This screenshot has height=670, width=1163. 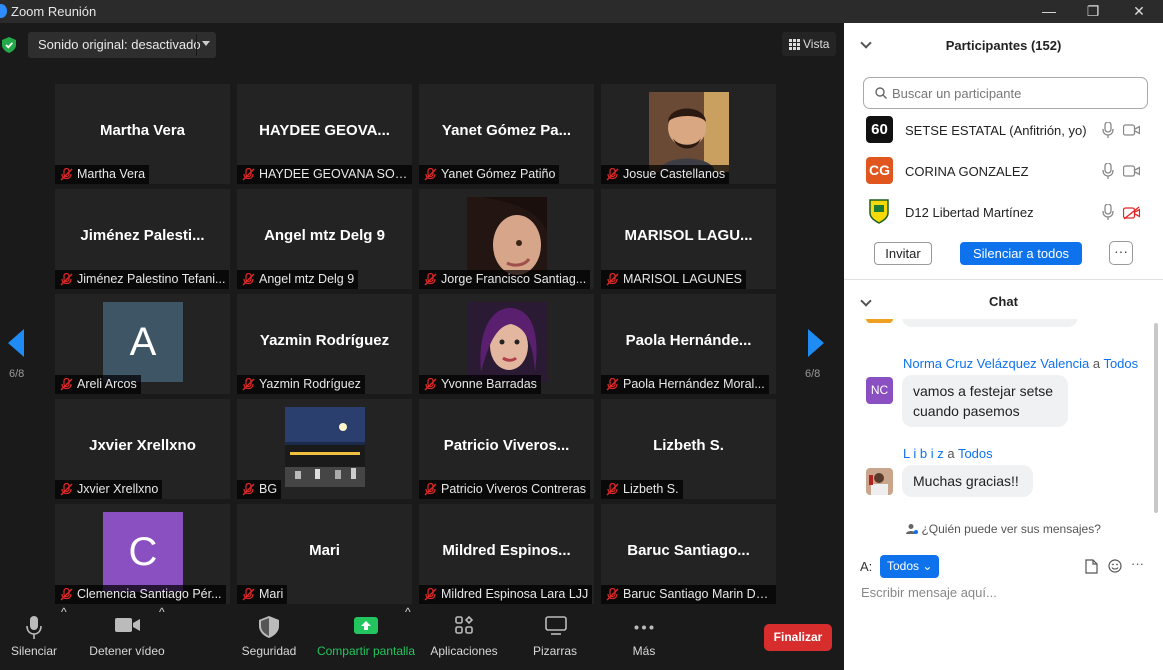 I want to click on invite-button: Invitar, so click(x=903, y=253).